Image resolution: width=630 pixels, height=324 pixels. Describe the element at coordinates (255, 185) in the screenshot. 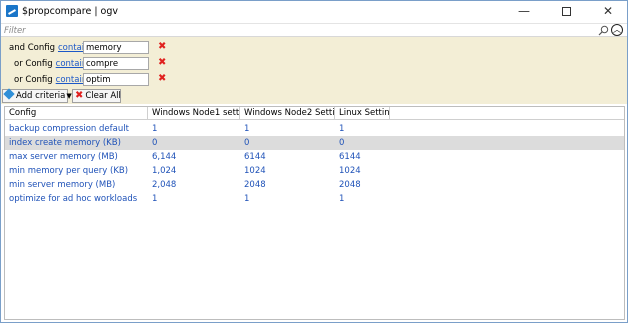

I see `cell-windows-node2: 2048` at that location.